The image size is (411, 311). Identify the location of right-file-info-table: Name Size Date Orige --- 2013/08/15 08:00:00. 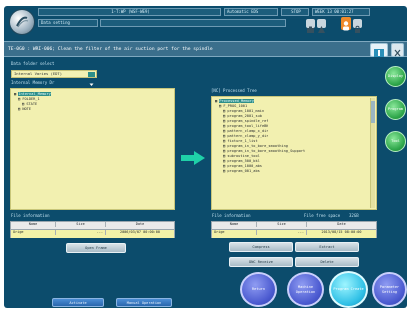
(294, 229).